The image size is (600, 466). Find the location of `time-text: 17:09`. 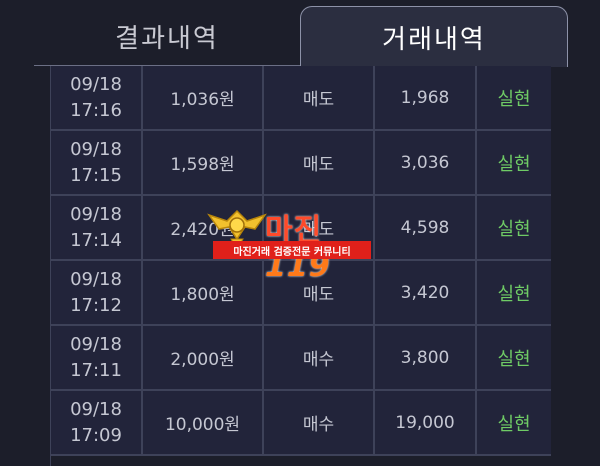

time-text: 17:09 is located at coordinates (96, 435).